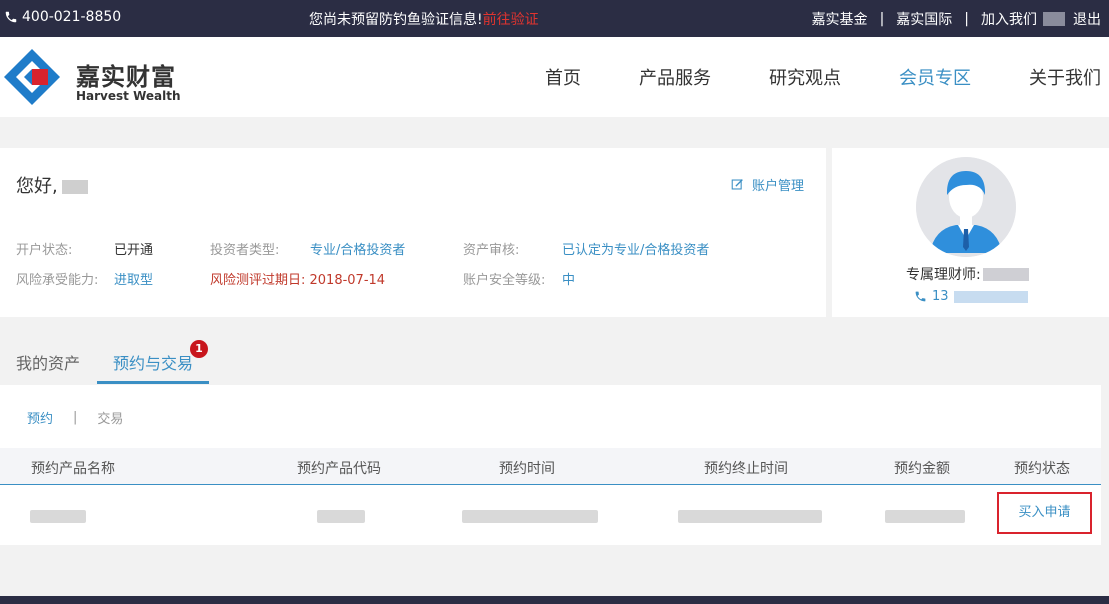 This screenshot has width=1109, height=604. I want to click on product-code-redacted, so click(341, 516).